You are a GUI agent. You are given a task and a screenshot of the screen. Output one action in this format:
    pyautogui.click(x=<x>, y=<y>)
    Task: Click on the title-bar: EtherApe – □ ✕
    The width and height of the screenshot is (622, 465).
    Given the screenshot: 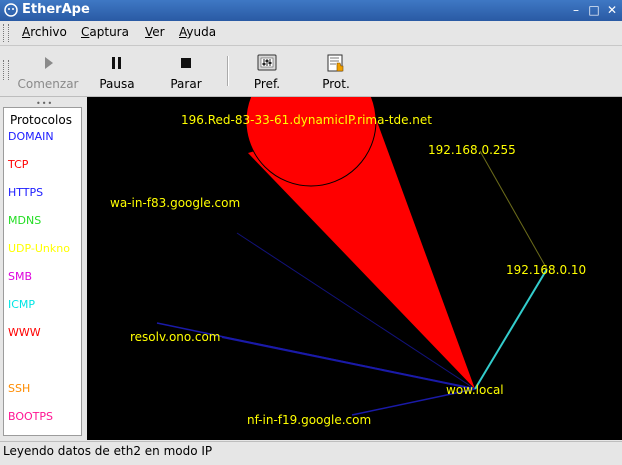 What is the action you would take?
    pyautogui.click(x=311, y=10)
    